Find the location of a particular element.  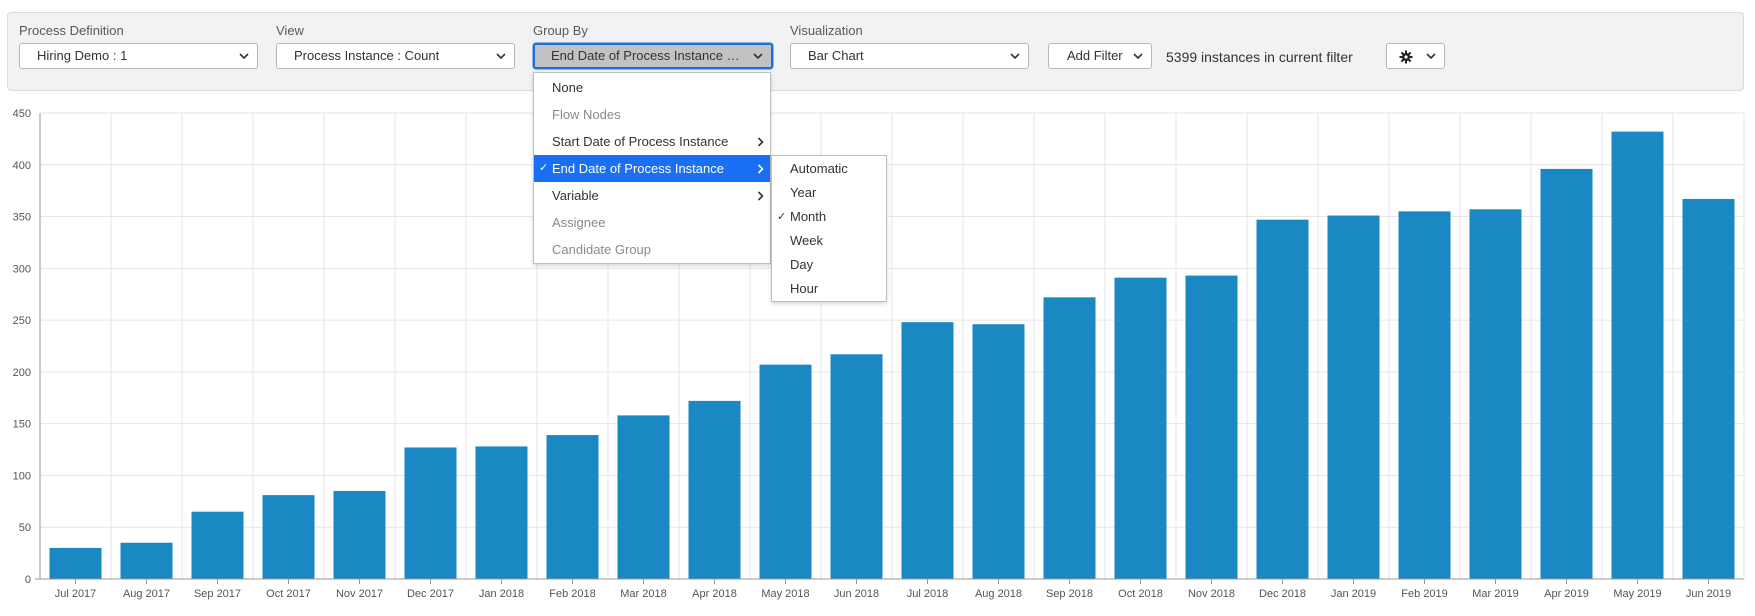

x-tick-label: Mar 2019 is located at coordinates (1495, 594).